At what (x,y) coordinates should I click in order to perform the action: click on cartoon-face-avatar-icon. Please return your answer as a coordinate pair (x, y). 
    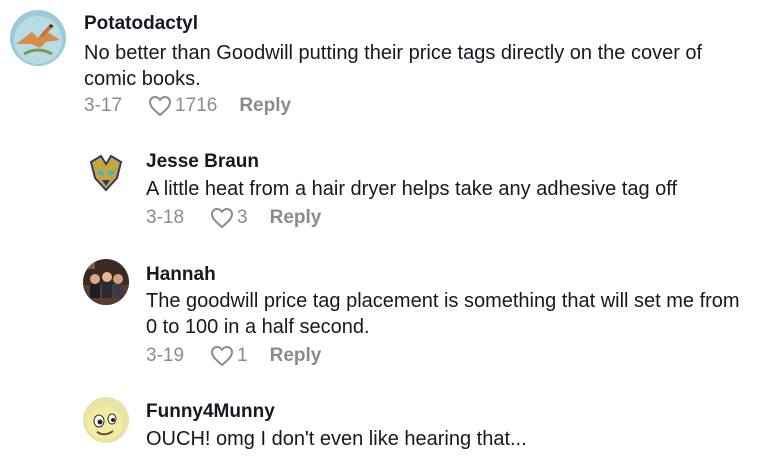
    Looking at the image, I should click on (106, 420).